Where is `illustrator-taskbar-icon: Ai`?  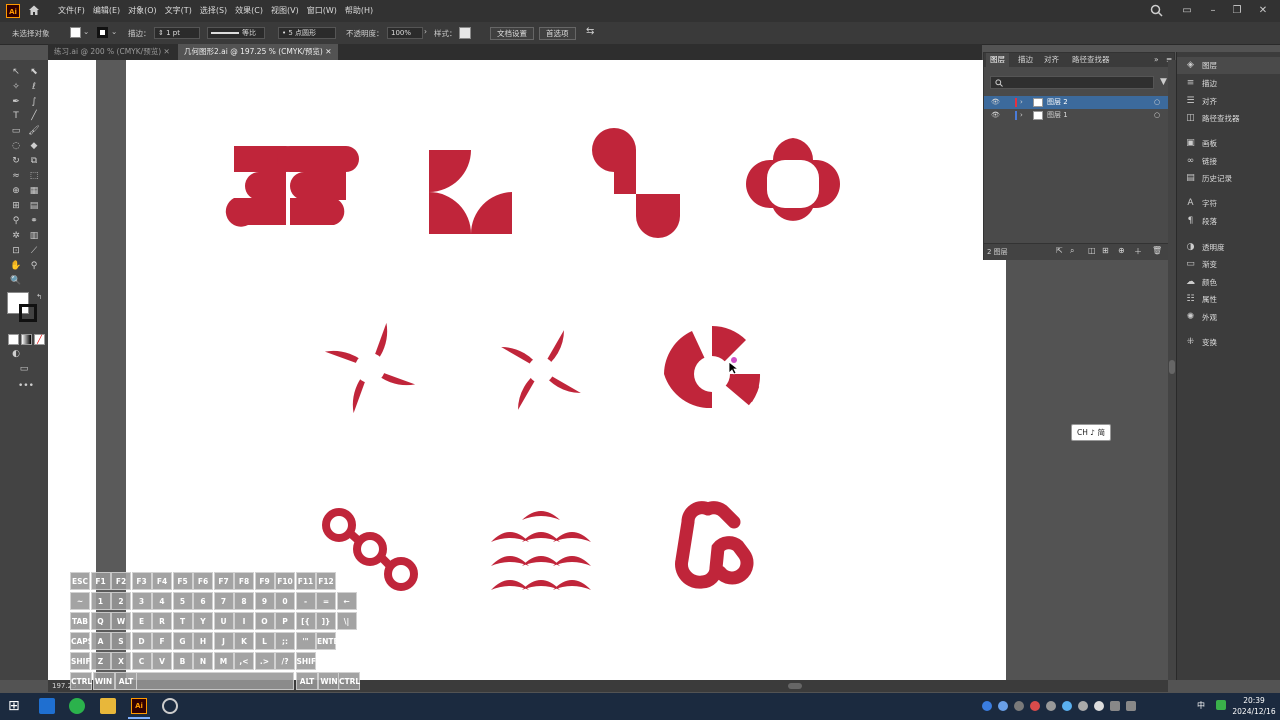
illustrator-taskbar-icon: Ai is located at coordinates (139, 706).